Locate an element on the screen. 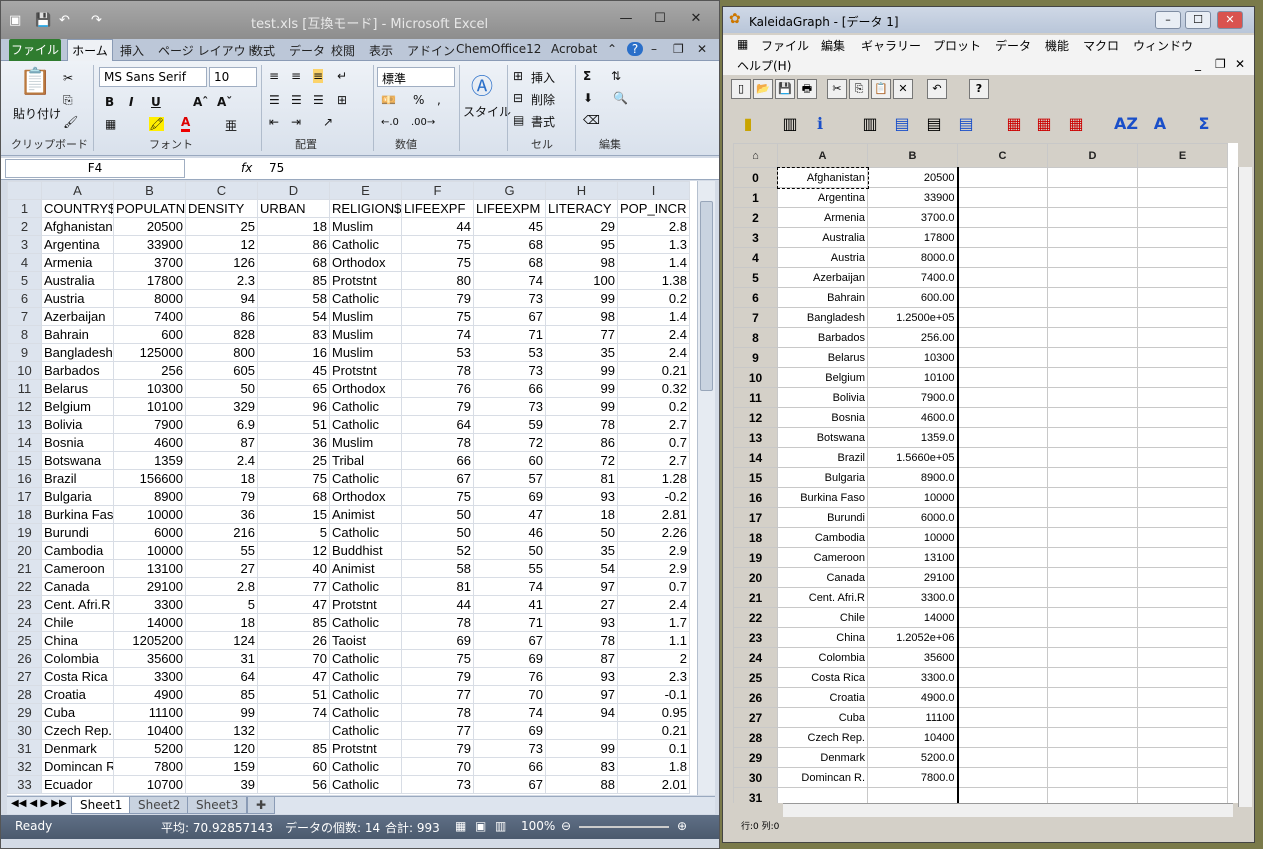  kg-cell: 600.00 is located at coordinates (913, 297).